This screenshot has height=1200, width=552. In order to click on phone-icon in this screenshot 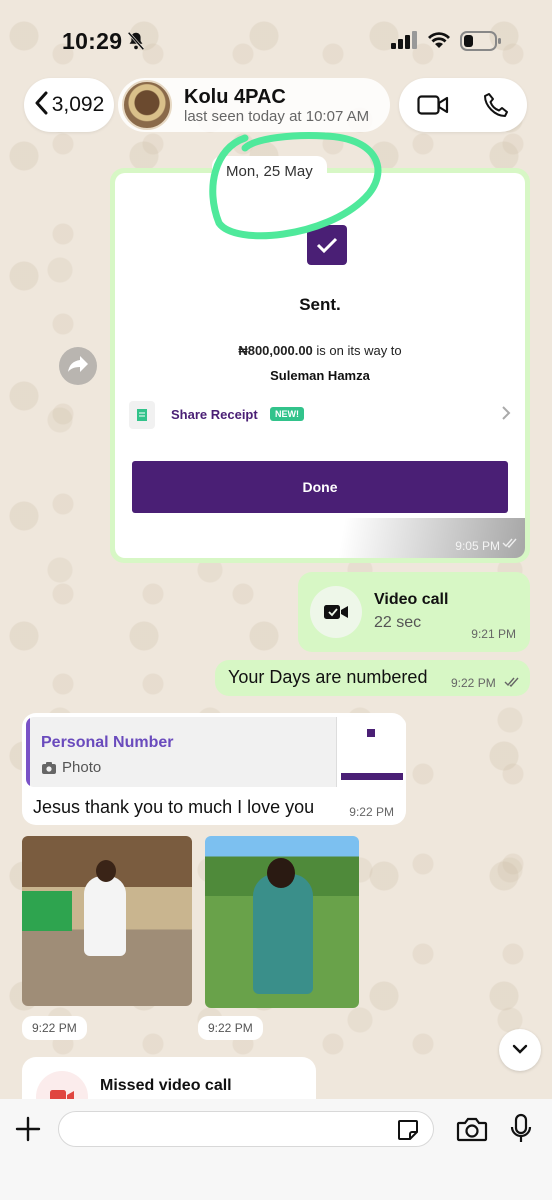, I will do `click(496, 107)`.